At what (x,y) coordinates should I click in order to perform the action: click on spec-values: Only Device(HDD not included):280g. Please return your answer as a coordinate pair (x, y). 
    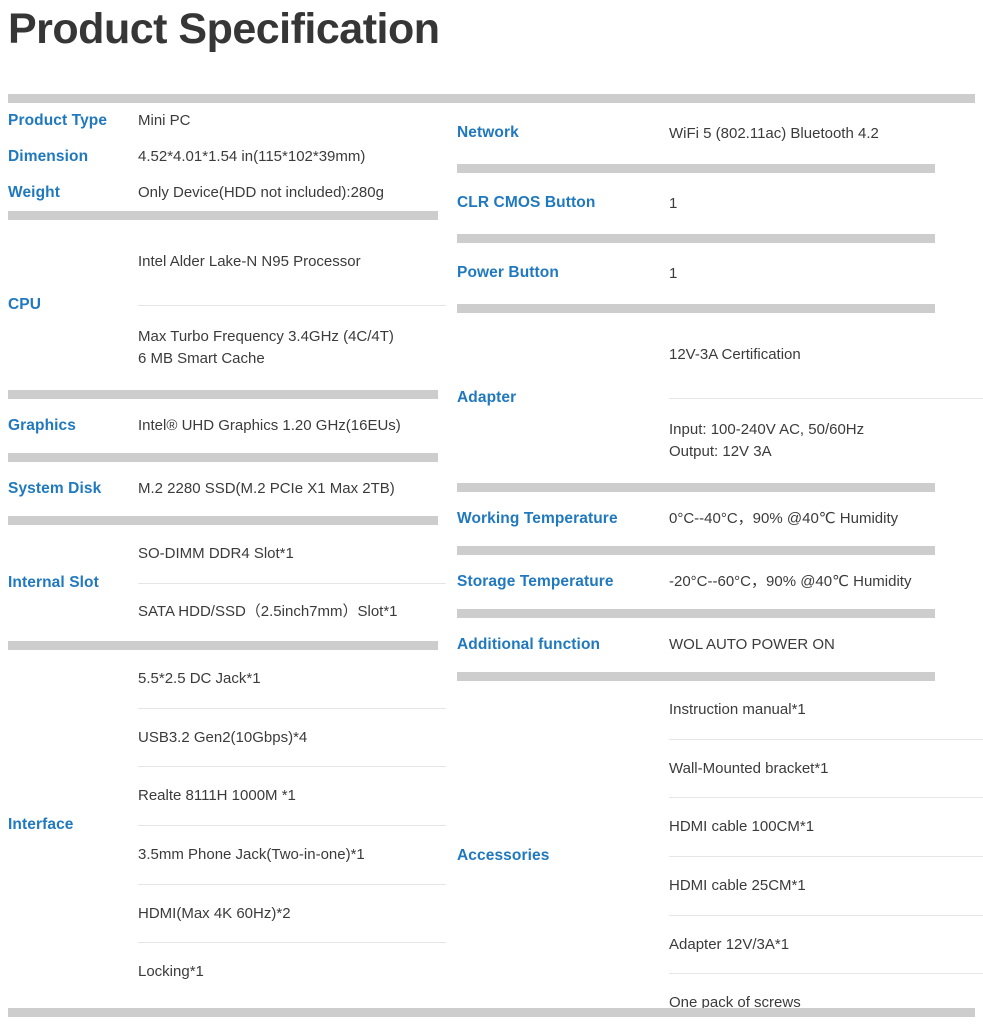
    Looking at the image, I should click on (292, 193).